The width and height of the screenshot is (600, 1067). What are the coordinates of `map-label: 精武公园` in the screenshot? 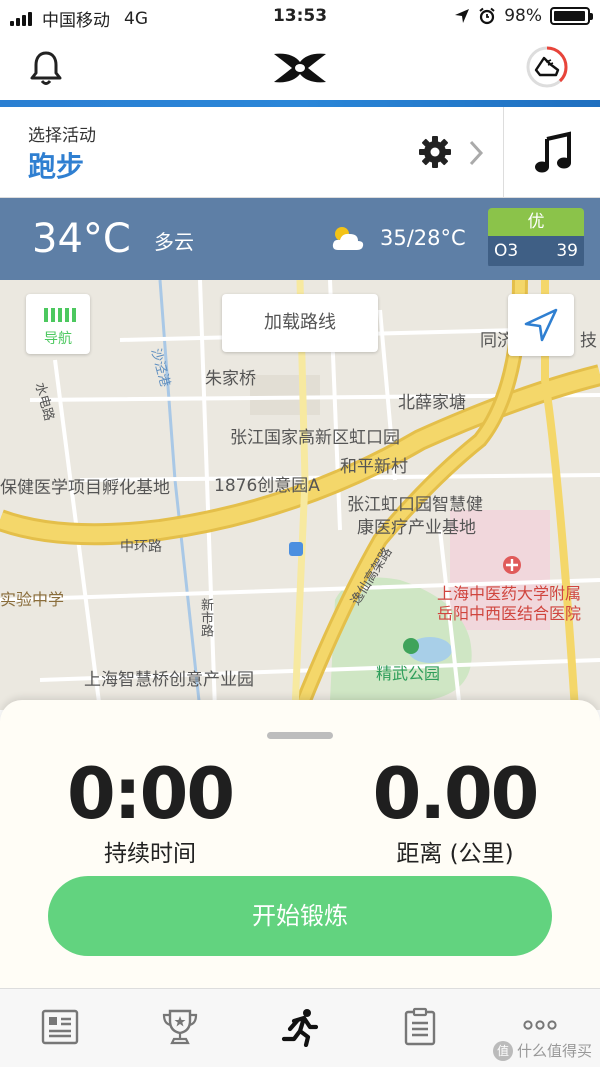 It's located at (408, 673).